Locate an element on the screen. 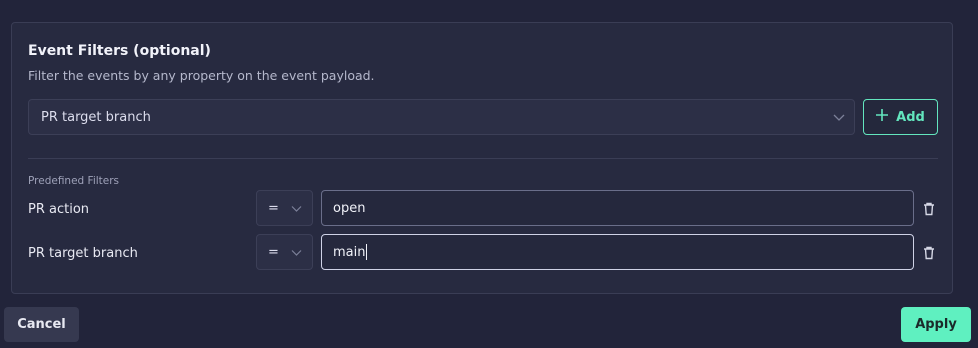  add-filter-button: Add is located at coordinates (900, 117).